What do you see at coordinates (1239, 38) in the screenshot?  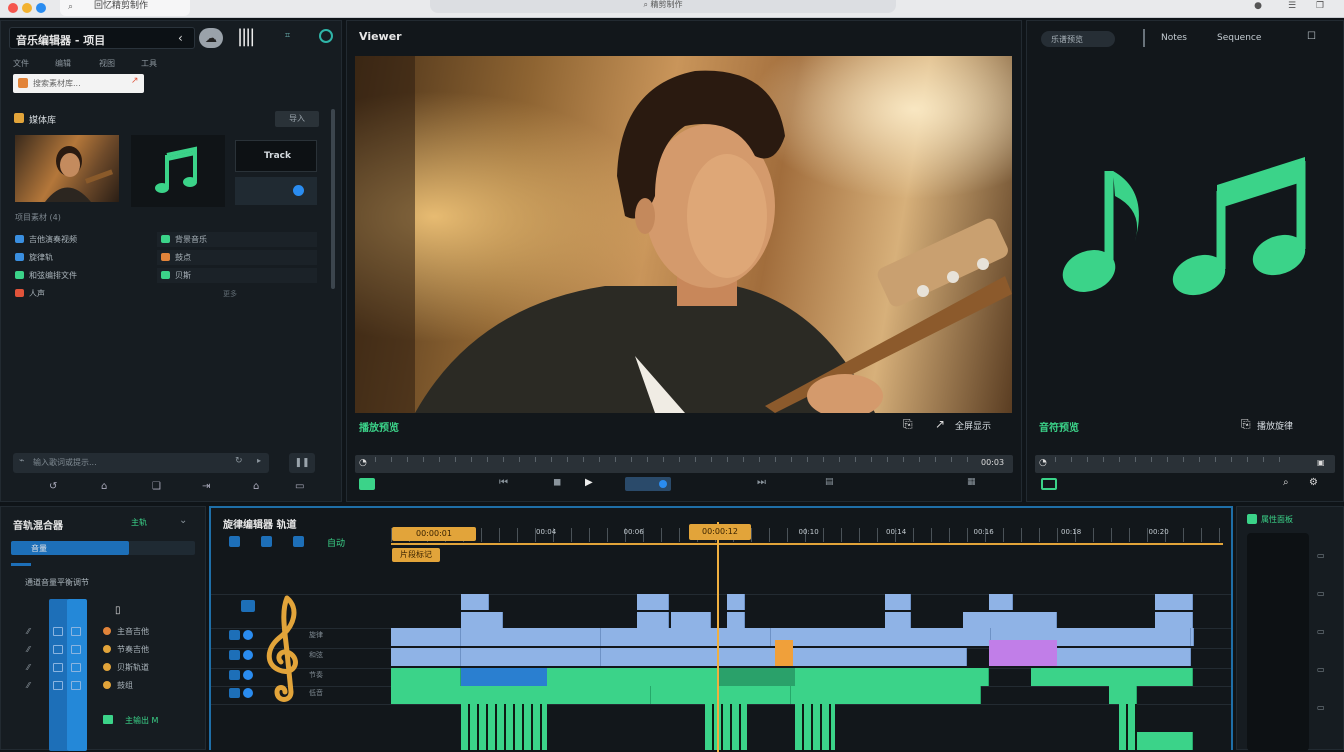 I see `tab-sequence: Sequence` at bounding box center [1239, 38].